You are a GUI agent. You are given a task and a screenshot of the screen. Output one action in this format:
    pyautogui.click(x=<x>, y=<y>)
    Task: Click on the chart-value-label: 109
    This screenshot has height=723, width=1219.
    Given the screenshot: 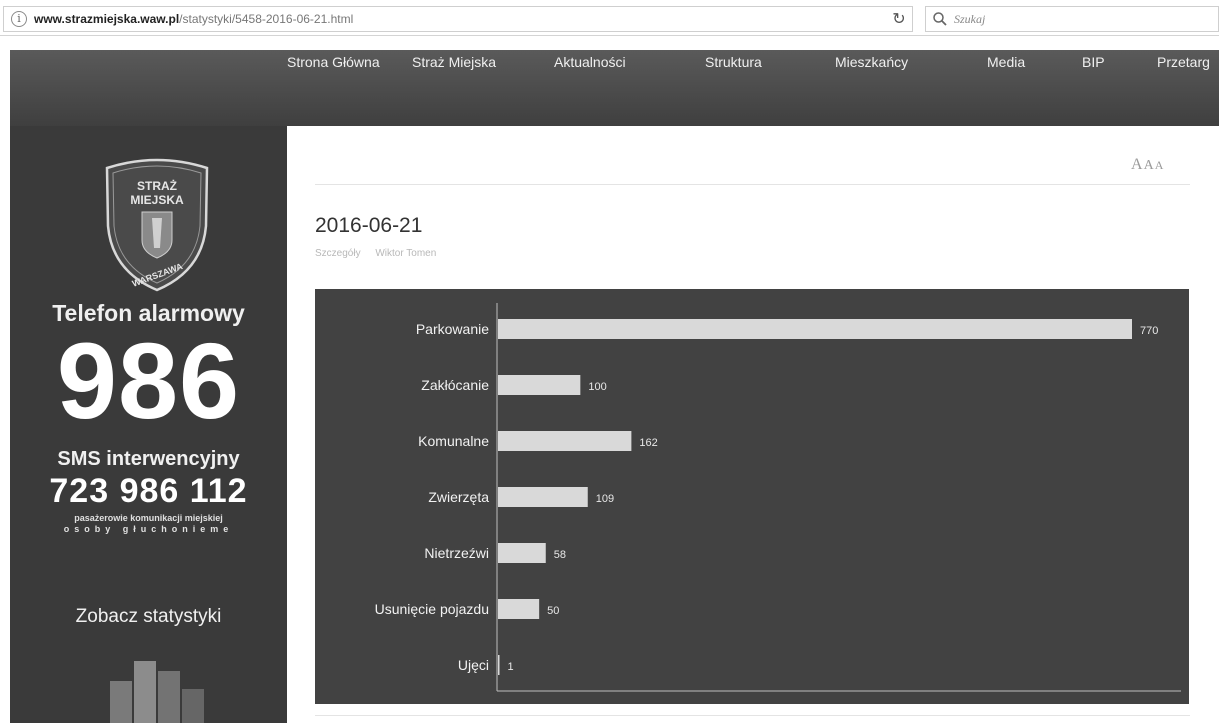 What is the action you would take?
    pyautogui.click(x=605, y=499)
    